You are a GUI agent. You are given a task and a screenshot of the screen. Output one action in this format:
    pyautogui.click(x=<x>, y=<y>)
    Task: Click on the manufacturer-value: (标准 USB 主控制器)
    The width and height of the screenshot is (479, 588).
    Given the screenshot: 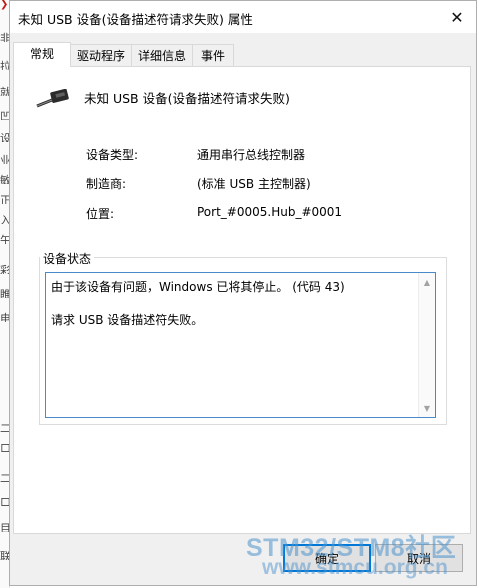 What is the action you would take?
    pyautogui.click(x=254, y=184)
    